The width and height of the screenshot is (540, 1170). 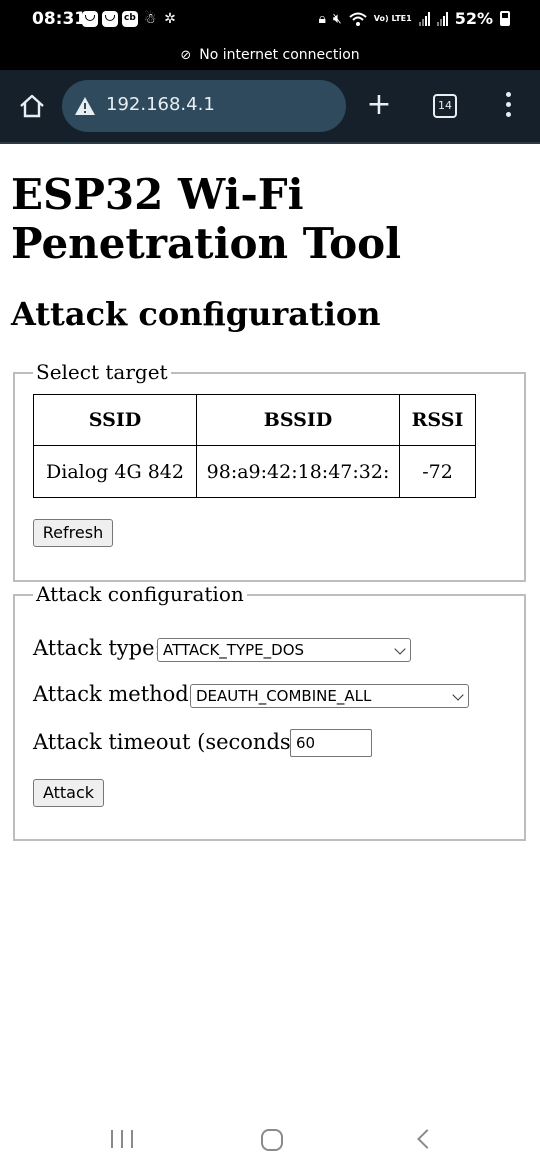 I want to click on cloud-off-icon: ⊘, so click(x=186, y=55).